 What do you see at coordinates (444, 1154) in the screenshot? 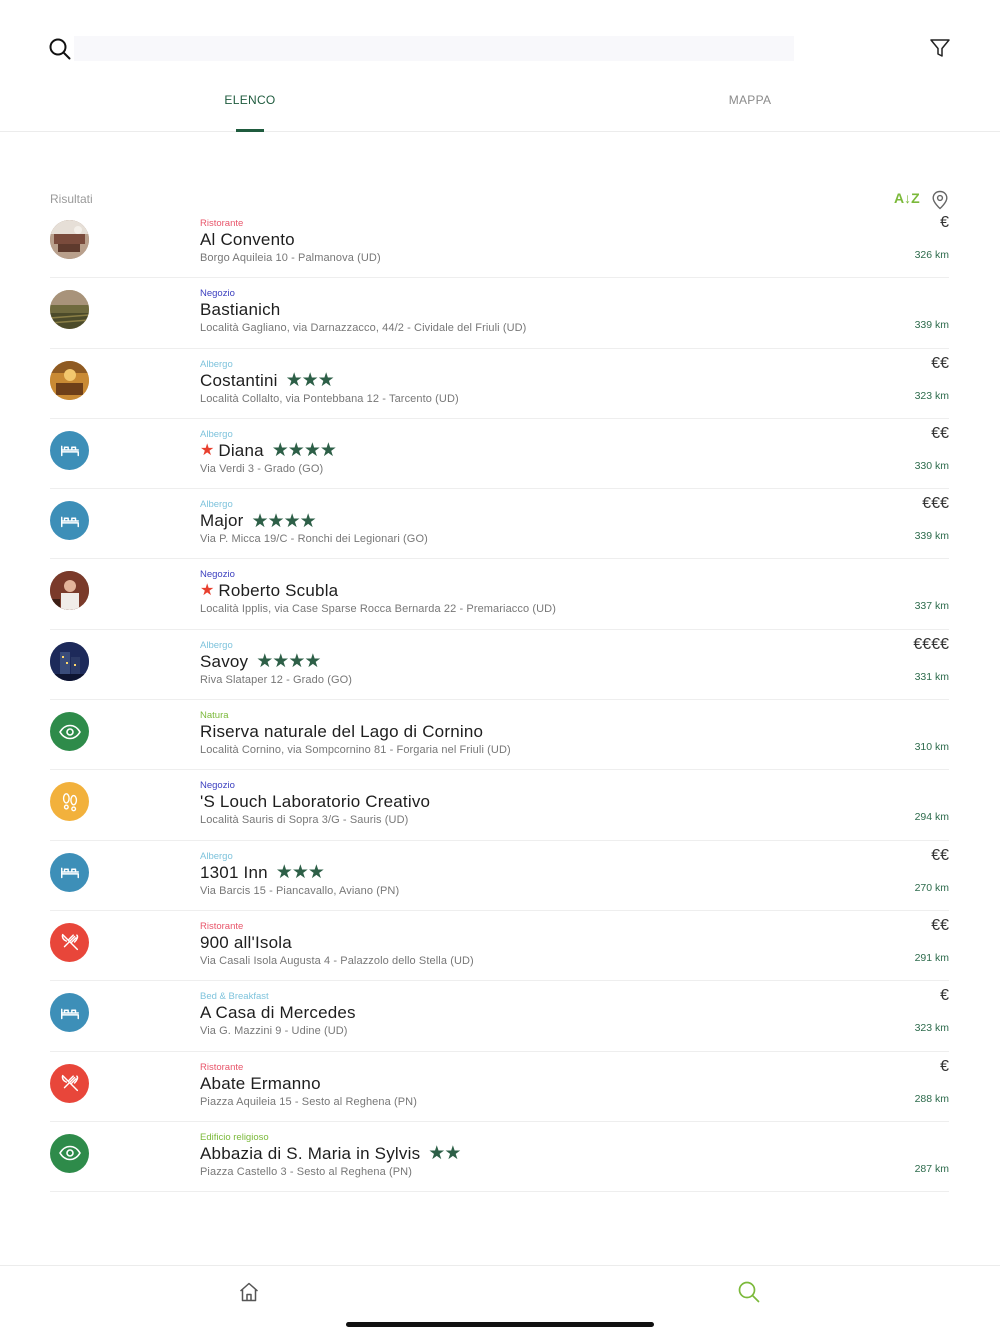
I see `star-rating: ★★` at bounding box center [444, 1154].